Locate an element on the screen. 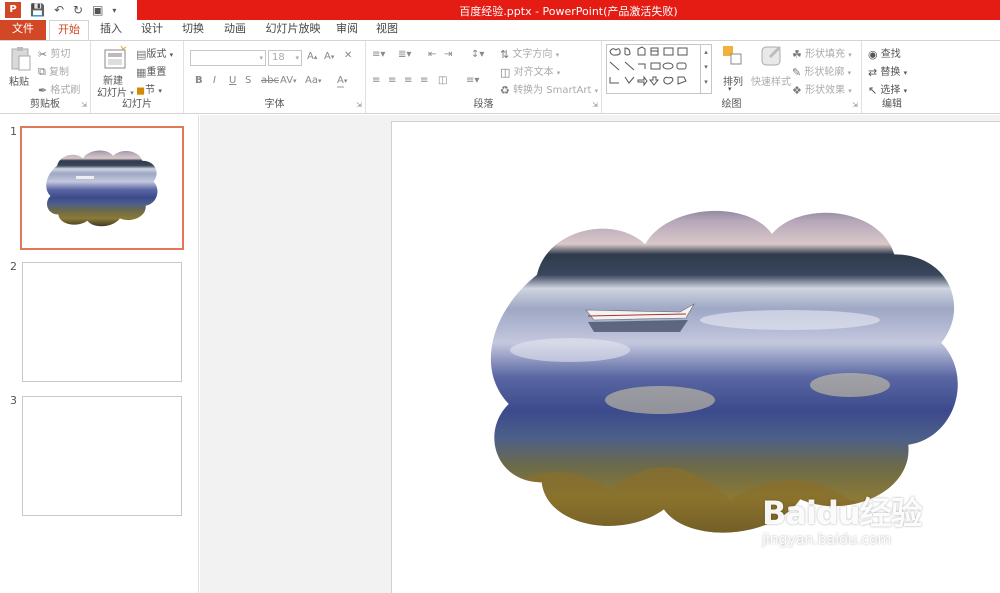 This screenshot has height=593, width=1000. clipboard-group: 粘贴 ✂ 剪切 ⧉ 复制 ✒ 格式刷 剪贴板 ⇲ is located at coordinates (45, 77).